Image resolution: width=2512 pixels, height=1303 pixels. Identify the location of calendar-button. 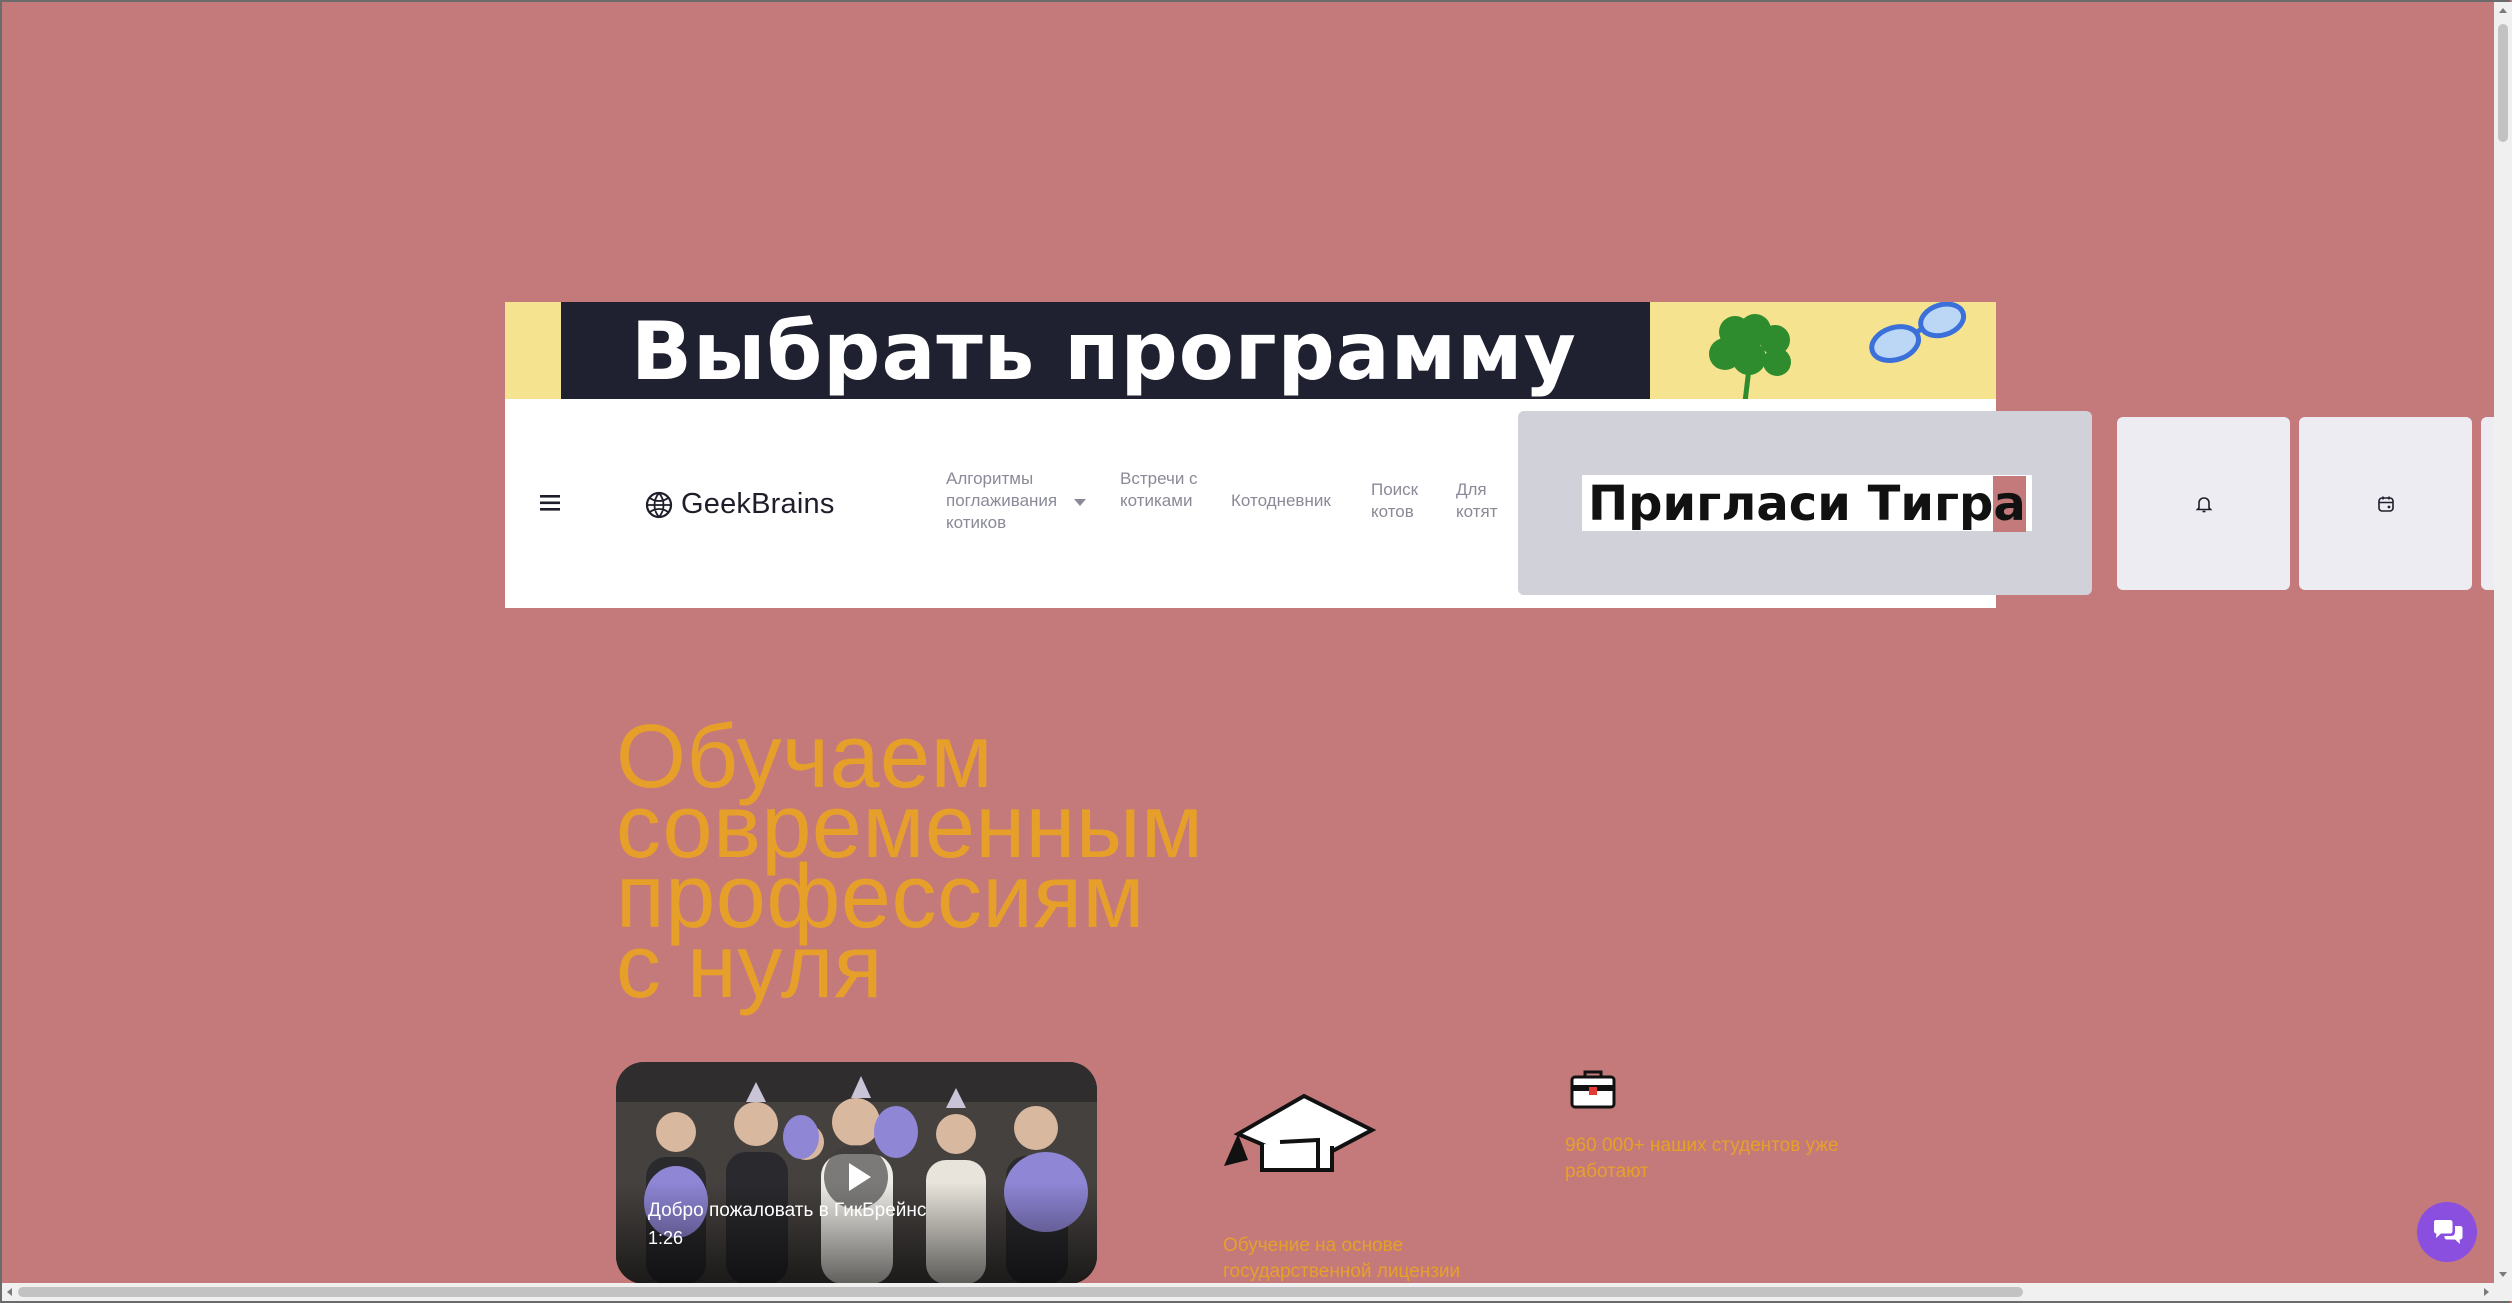
(2385, 503).